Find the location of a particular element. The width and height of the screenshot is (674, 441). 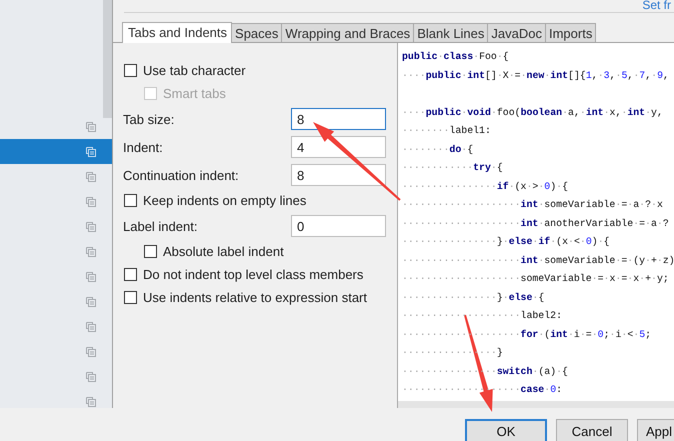

tab: Wrapping and Braces is located at coordinates (347, 32).